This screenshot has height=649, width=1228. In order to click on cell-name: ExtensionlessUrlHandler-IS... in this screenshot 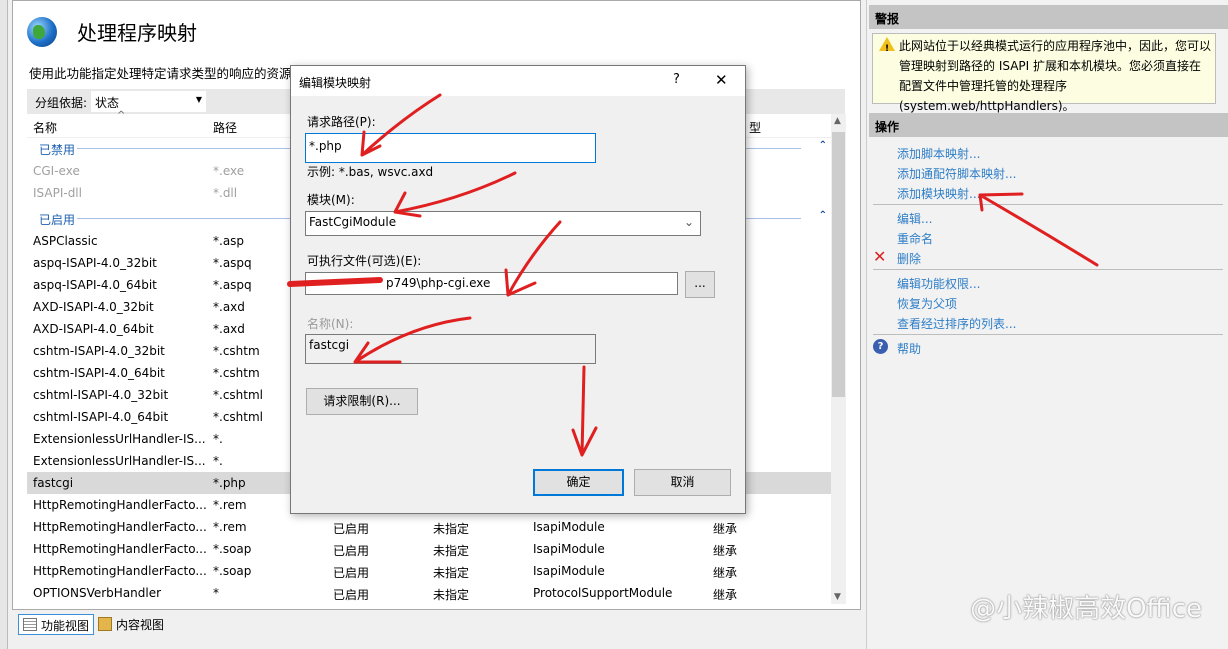, I will do `click(119, 439)`.